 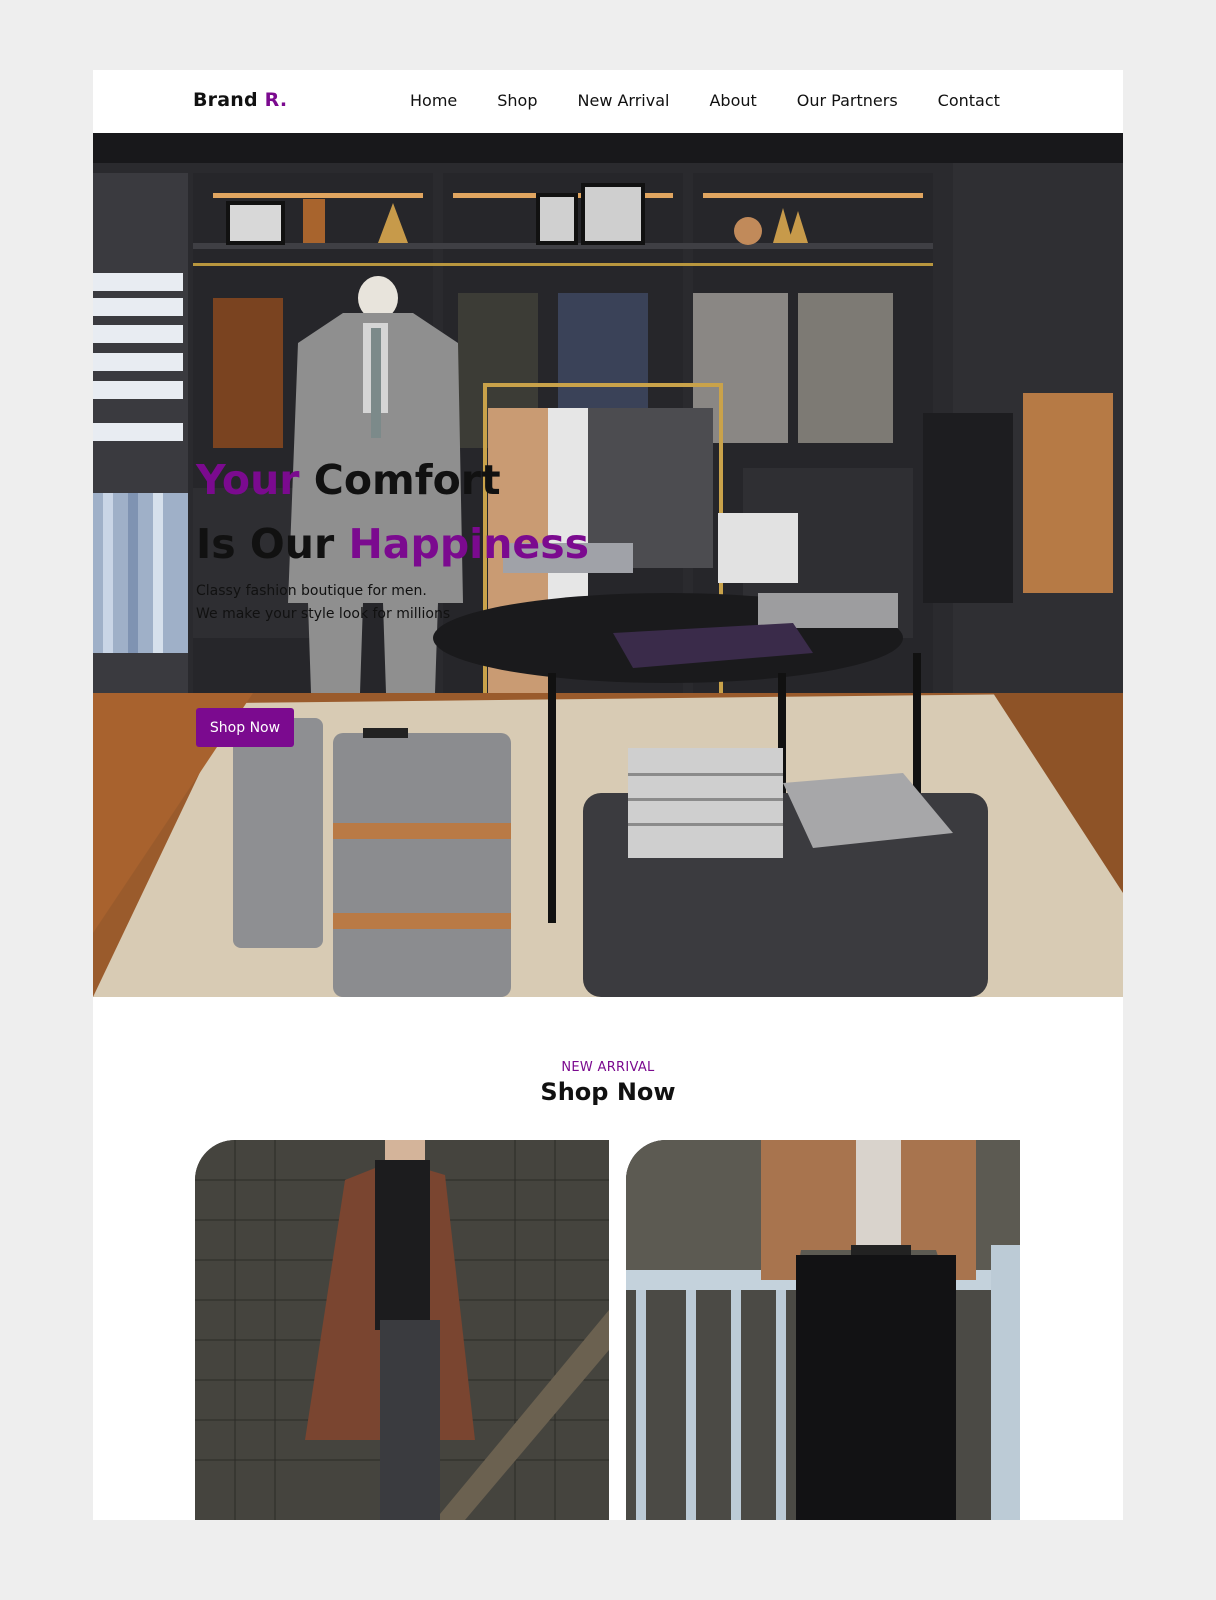 I want to click on nav-link-home: Home, so click(x=433, y=100).